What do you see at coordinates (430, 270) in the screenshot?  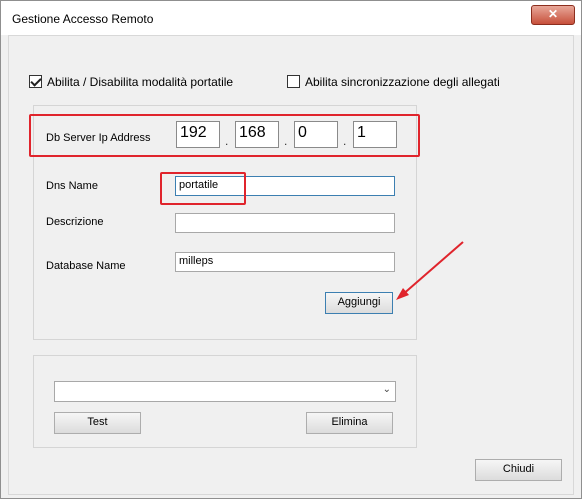 I see `arrow-annotation` at bounding box center [430, 270].